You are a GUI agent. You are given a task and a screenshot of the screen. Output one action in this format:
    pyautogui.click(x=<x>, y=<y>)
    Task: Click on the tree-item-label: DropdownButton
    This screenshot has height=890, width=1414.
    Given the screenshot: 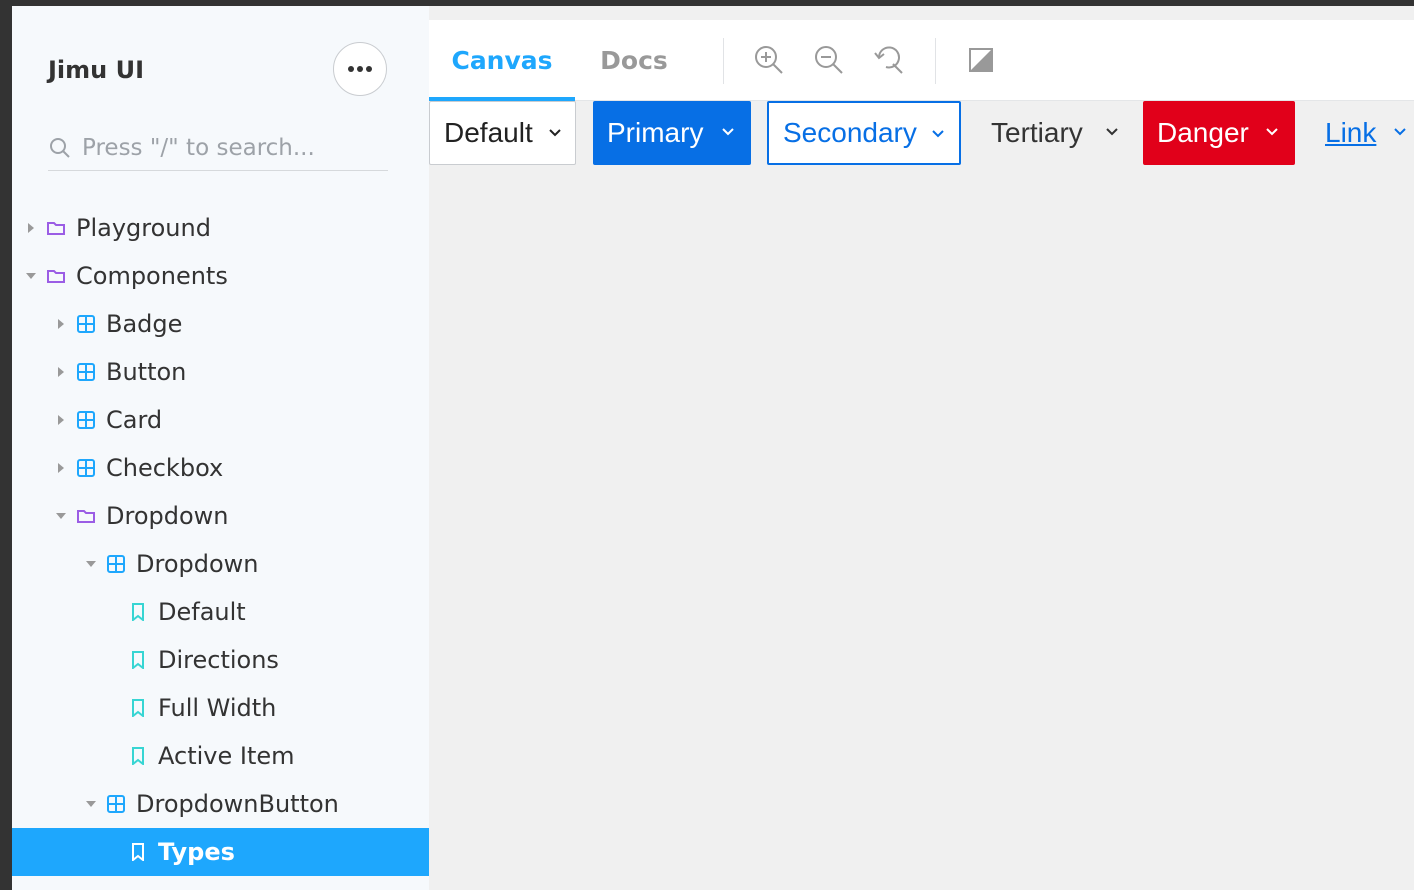 What is the action you would take?
    pyautogui.click(x=237, y=804)
    